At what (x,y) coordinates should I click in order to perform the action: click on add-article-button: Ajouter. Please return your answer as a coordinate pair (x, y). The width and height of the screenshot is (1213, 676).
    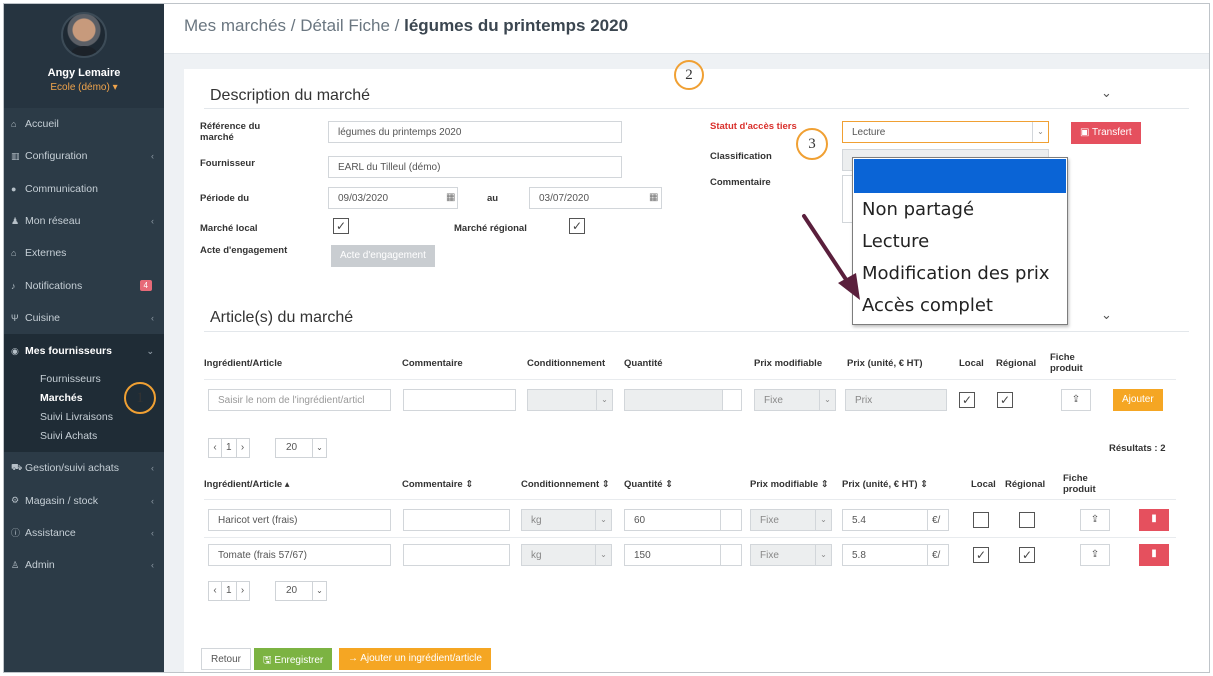
    Looking at the image, I should click on (1138, 400).